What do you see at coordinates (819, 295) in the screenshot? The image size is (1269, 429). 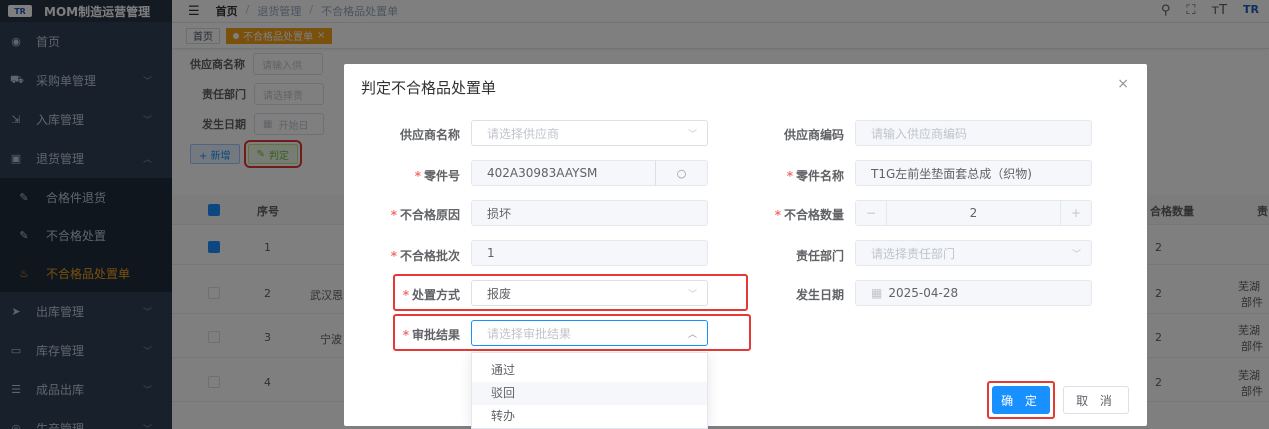 I see `date-label: 发生日期` at bounding box center [819, 295].